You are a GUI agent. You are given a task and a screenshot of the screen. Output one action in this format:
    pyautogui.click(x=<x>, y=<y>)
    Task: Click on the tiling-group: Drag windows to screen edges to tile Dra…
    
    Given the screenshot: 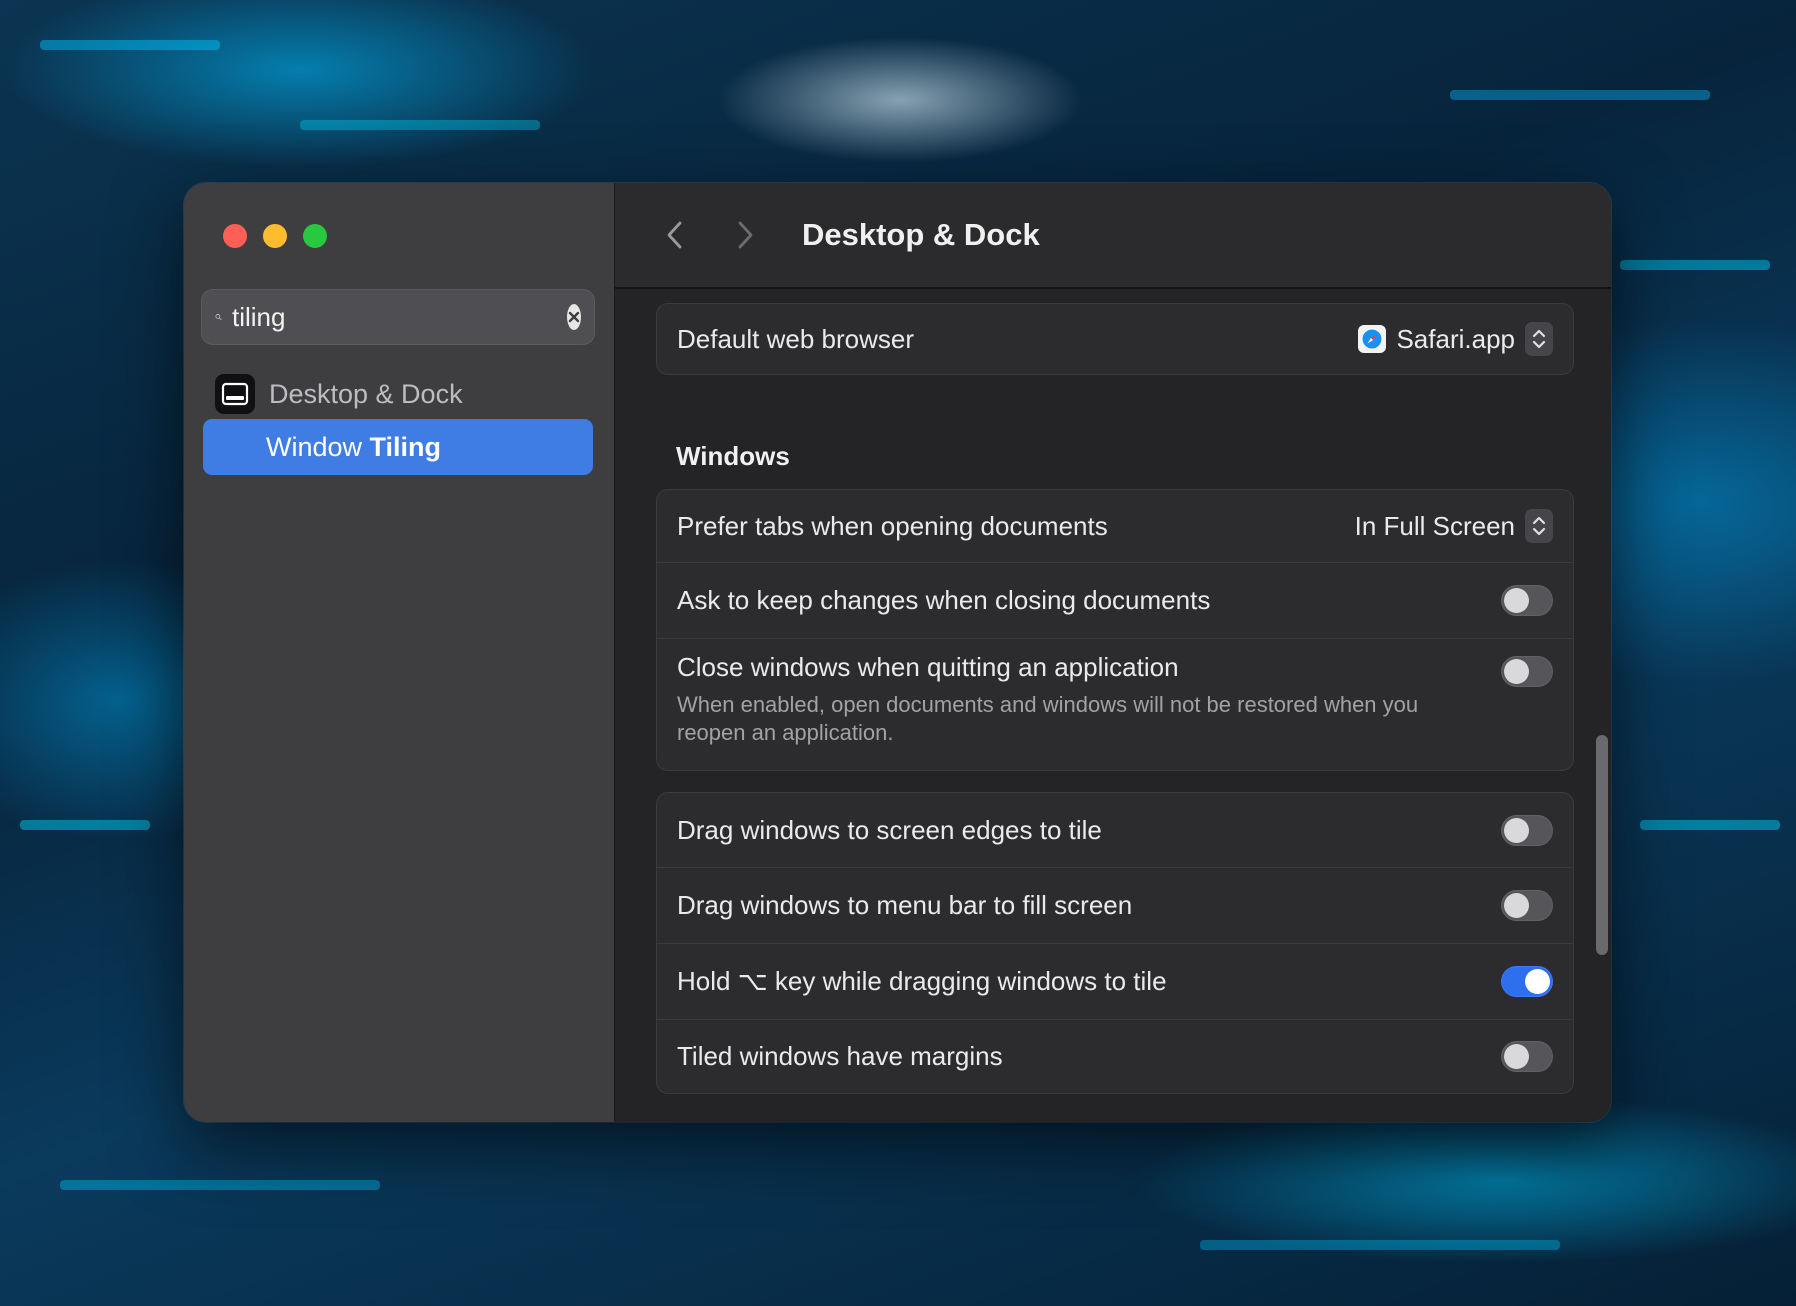 What is the action you would take?
    pyautogui.click(x=1115, y=943)
    